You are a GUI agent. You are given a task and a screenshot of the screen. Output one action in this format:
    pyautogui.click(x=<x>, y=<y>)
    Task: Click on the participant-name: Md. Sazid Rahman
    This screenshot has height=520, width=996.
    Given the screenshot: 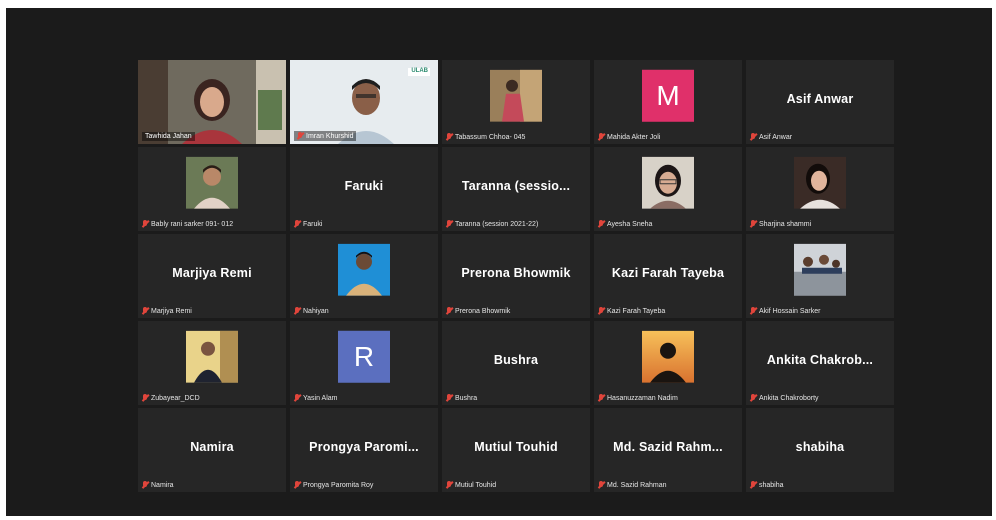 What is the action you would take?
    pyautogui.click(x=637, y=485)
    